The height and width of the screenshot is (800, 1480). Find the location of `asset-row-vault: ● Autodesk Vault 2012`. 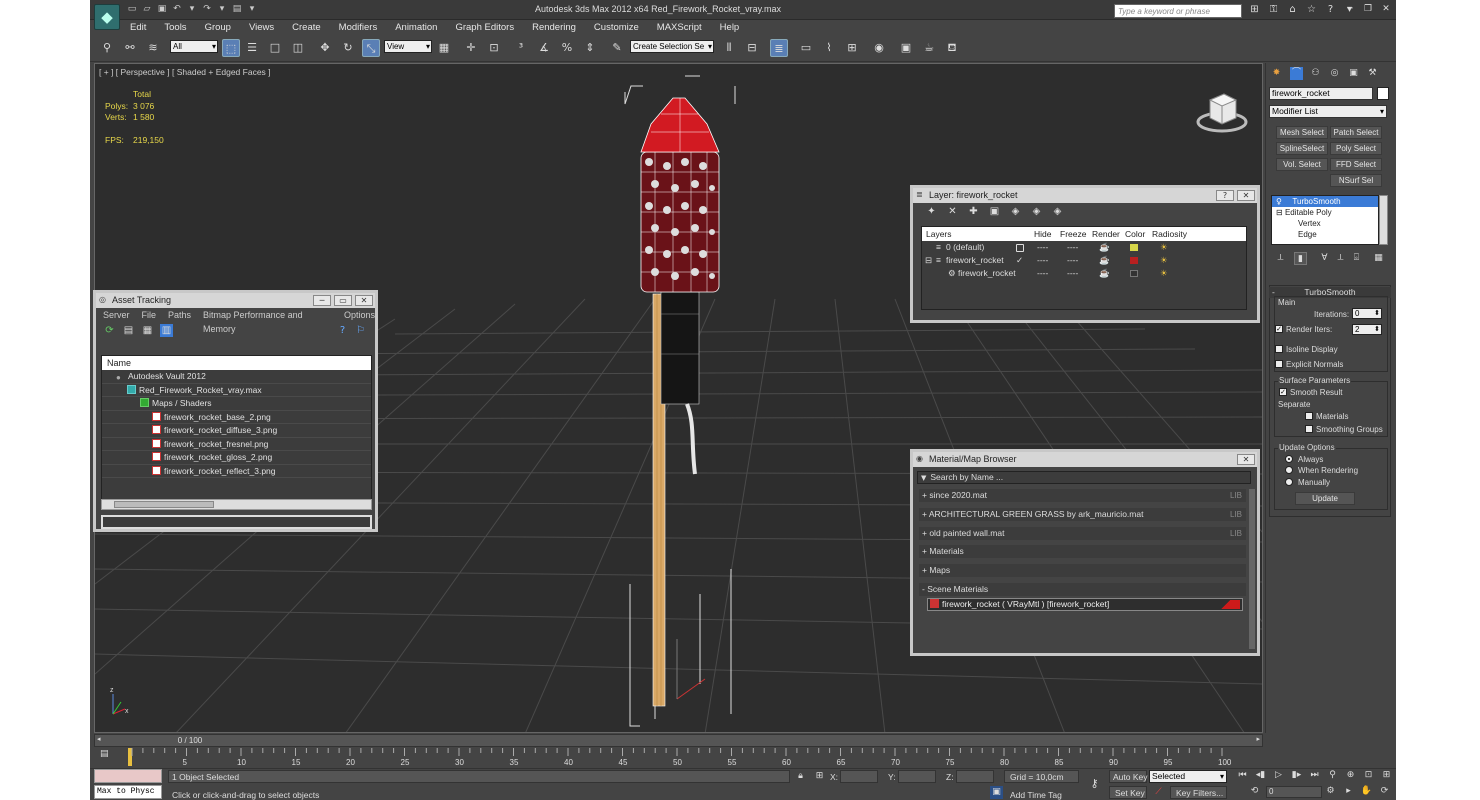

asset-row-vault: ● Autodesk Vault 2012 is located at coordinates (236, 377).